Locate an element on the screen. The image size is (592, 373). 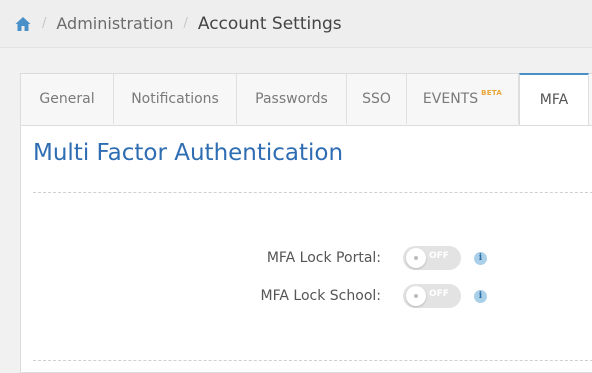
setting-label: MFA Lock School: is located at coordinates (320, 296).